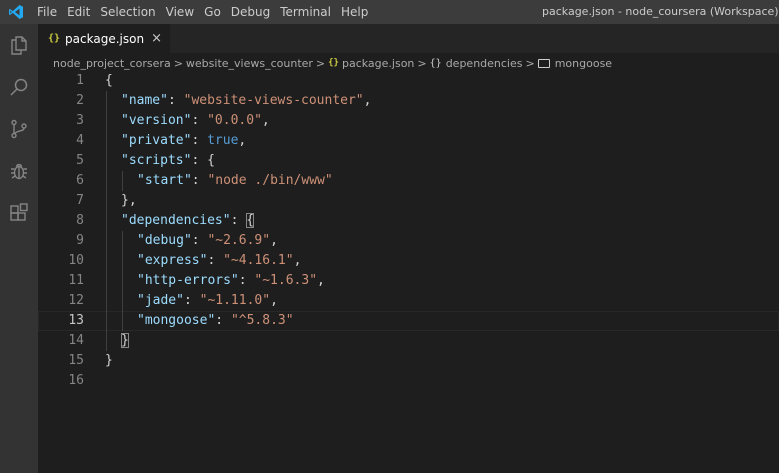 This screenshot has width=779, height=473. I want to click on json-string-value: "~2.6.9", so click(239, 240).